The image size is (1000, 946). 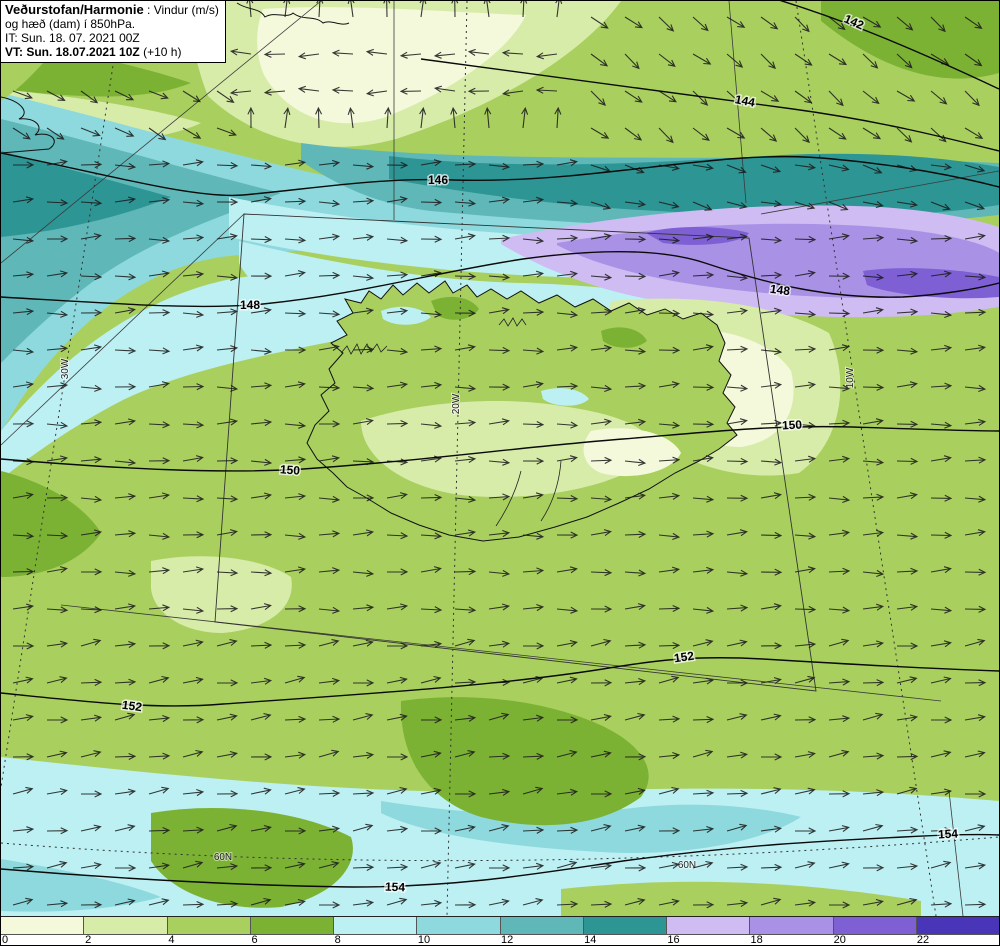 What do you see at coordinates (507, 940) in the screenshot?
I see `colorbar-tick-label: 12` at bounding box center [507, 940].